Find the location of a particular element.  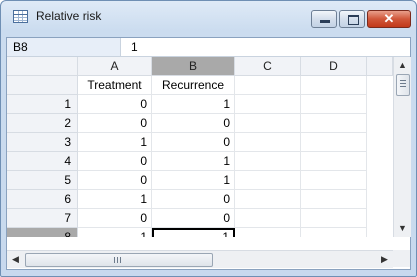

cell-d8 is located at coordinates (334, 232).